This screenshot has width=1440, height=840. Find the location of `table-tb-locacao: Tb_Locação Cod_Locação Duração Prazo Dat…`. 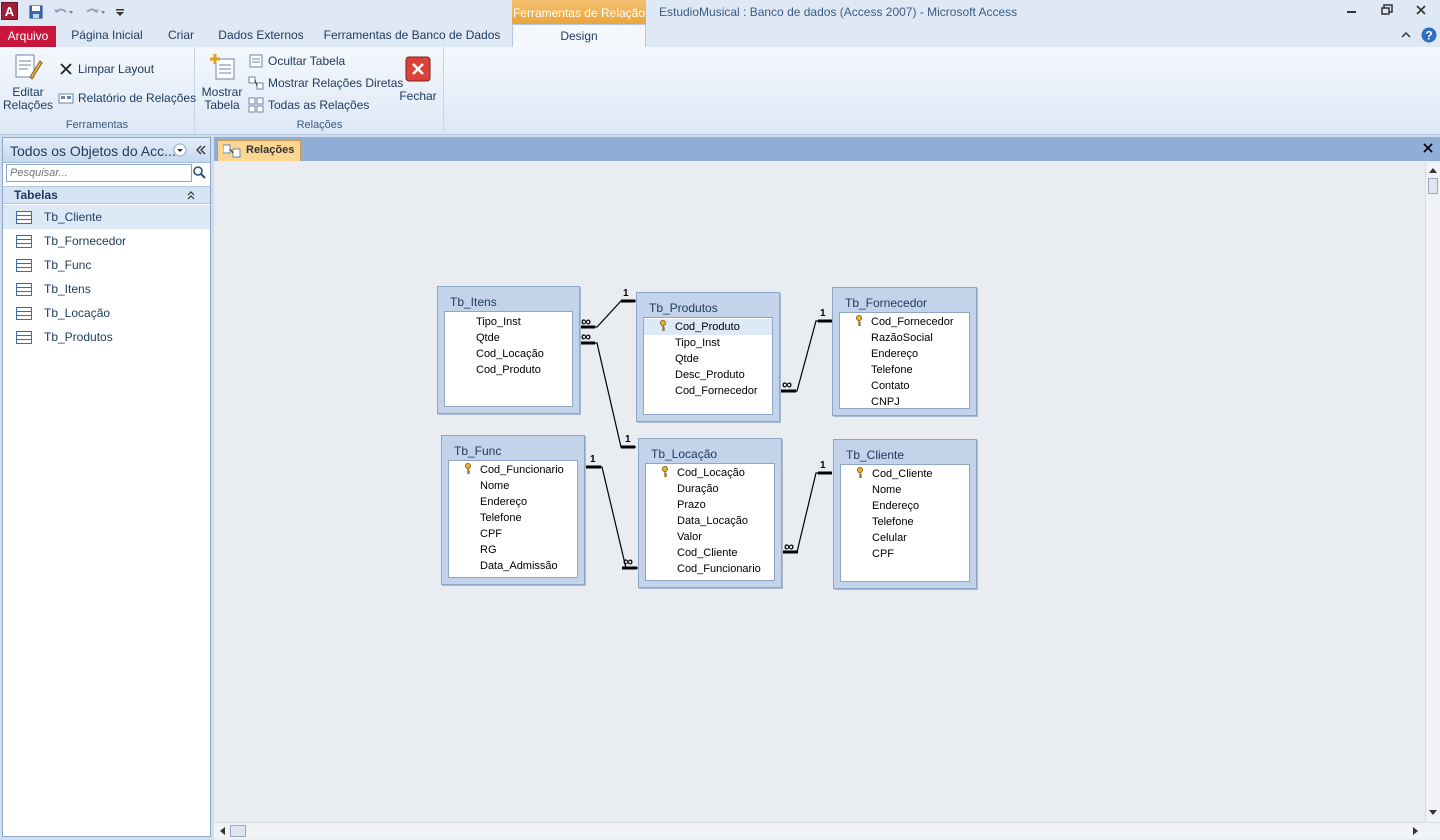

table-tb-locacao: Tb_Locação Cod_Locação Duração Prazo Dat… is located at coordinates (710, 513).